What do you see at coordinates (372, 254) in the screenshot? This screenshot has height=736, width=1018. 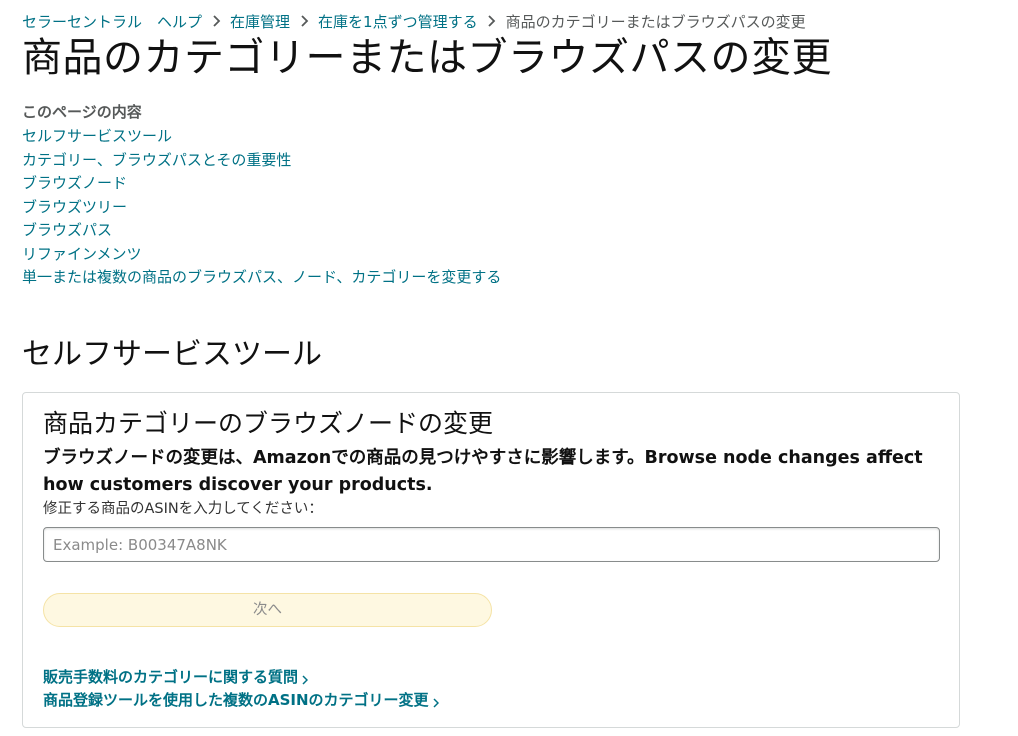 I see `list-item: リファインメンツ` at bounding box center [372, 254].